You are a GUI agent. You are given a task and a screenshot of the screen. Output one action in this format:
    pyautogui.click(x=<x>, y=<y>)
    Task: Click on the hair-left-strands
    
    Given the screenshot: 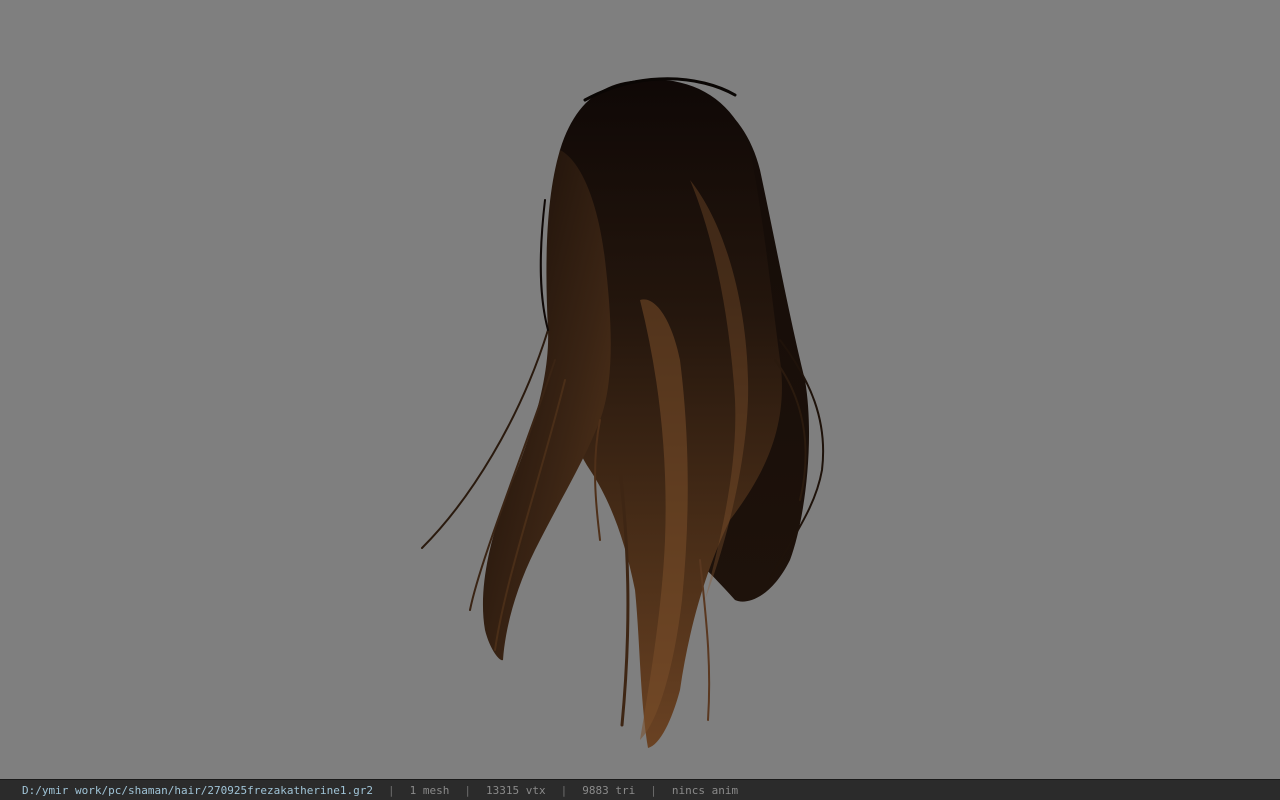 What is the action you would take?
    pyautogui.click(x=546, y=405)
    